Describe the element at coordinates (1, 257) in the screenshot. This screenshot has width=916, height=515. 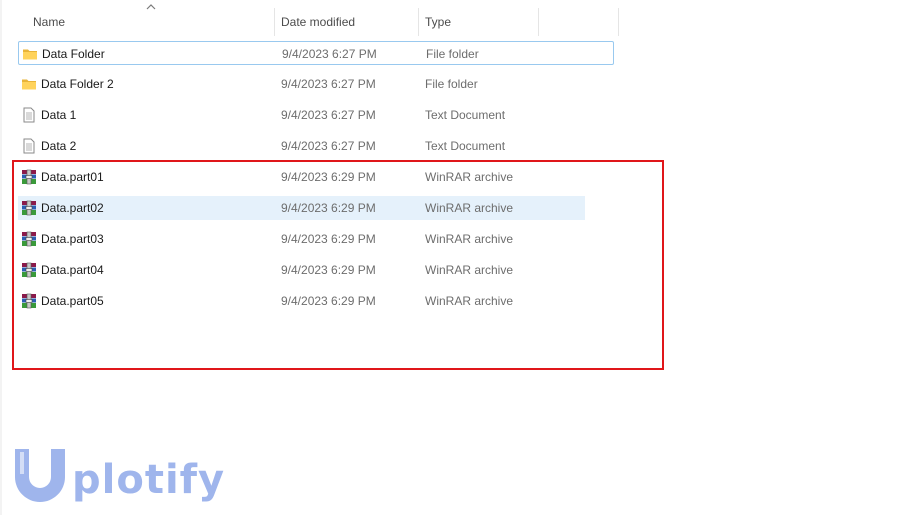
I see `window-left-edge` at that location.